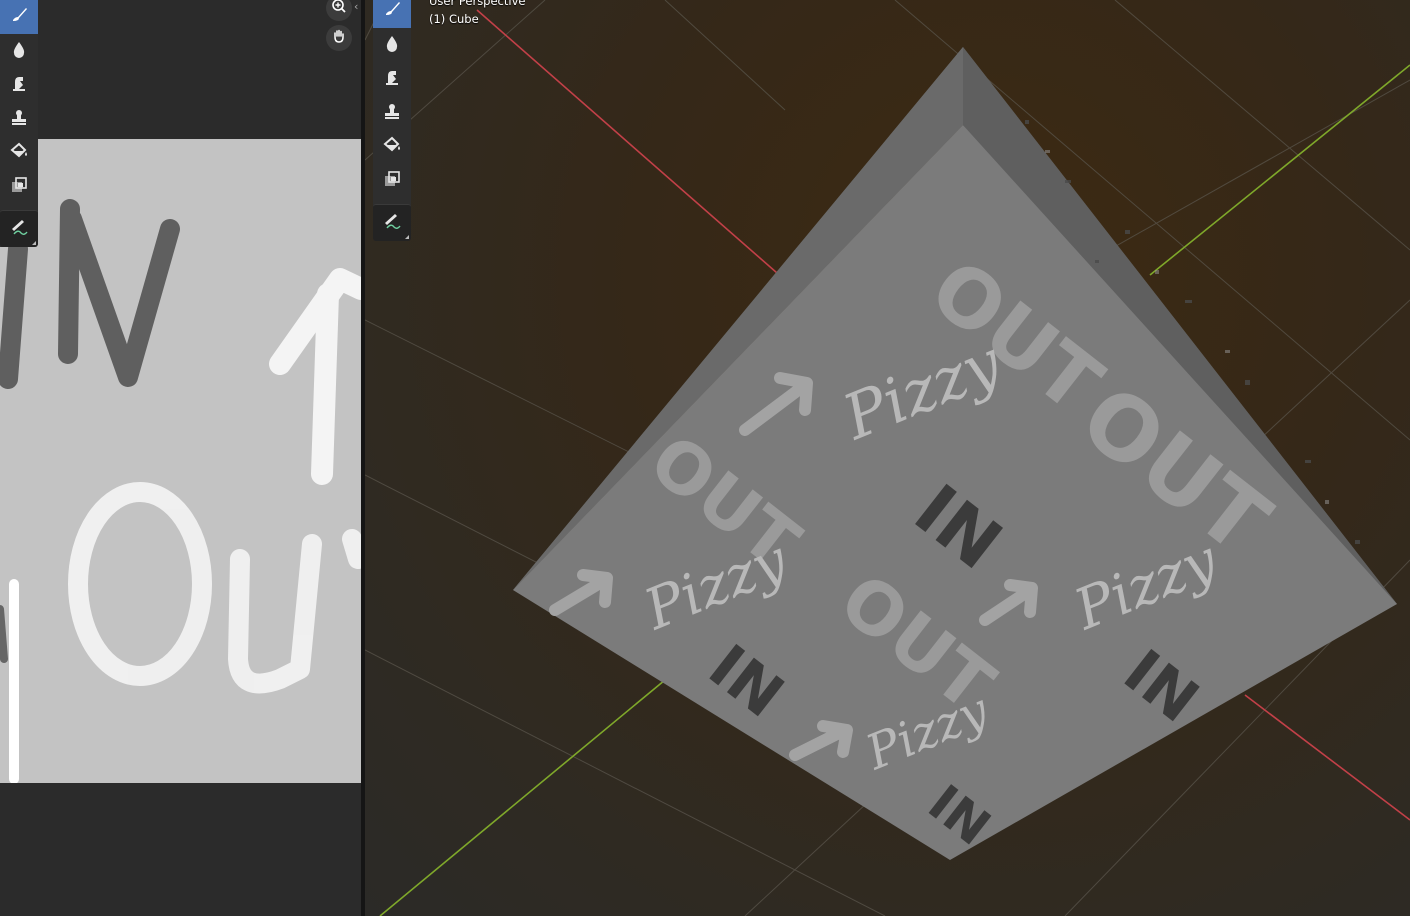 Image resolution: width=1410 pixels, height=916 pixels. I want to click on fill-tool, so click(19, 153).